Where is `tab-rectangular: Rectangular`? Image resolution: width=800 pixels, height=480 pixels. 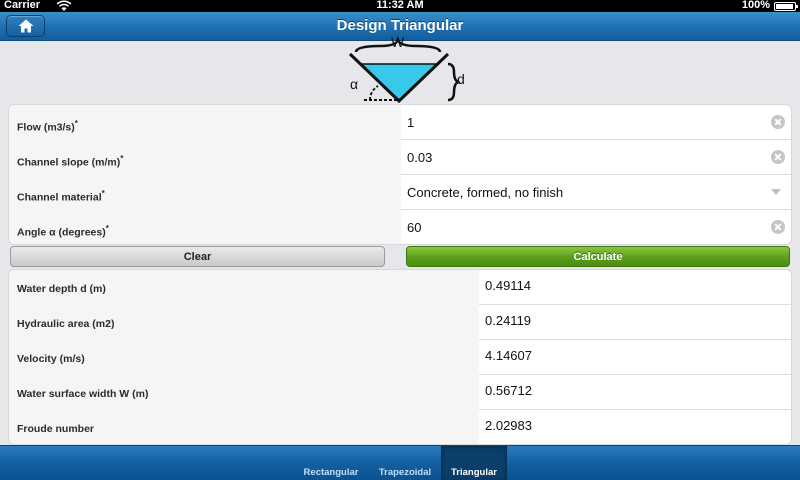
tab-rectangular: Rectangular is located at coordinates (331, 463).